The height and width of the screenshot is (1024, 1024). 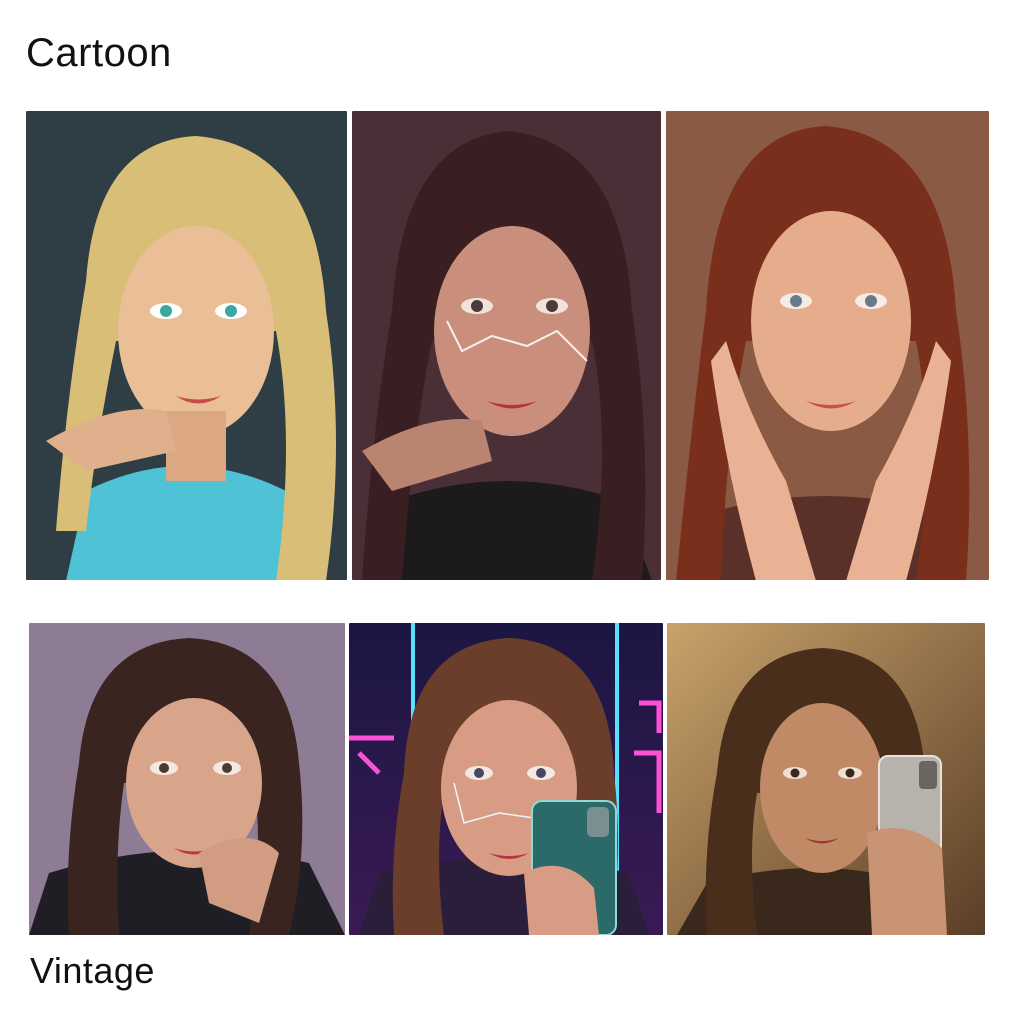 I want to click on brunette-lilac-portrait, so click(x=187, y=779).